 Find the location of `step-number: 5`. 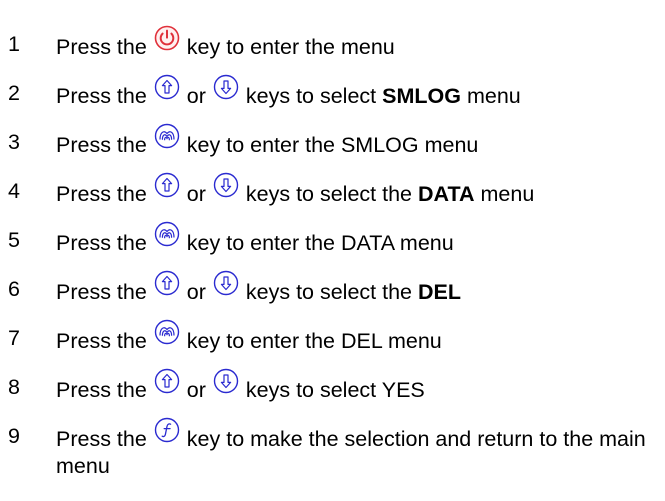

step-number: 5 is located at coordinates (14, 240).